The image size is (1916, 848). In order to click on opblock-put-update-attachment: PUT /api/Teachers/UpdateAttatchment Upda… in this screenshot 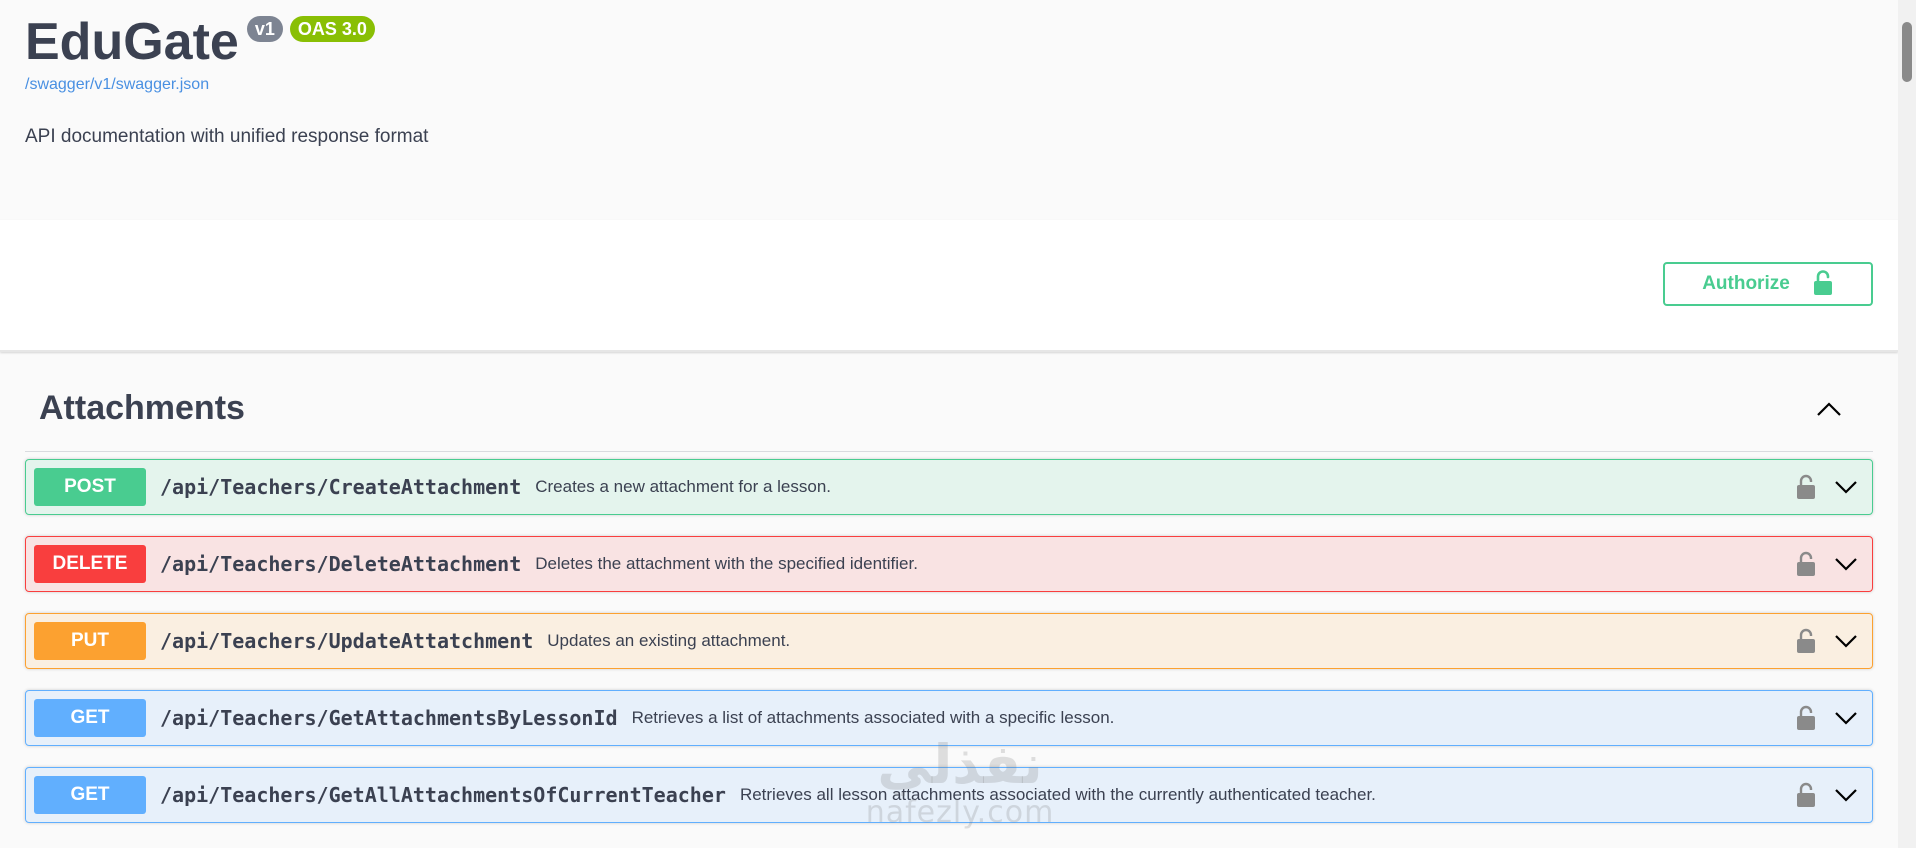, I will do `click(949, 641)`.